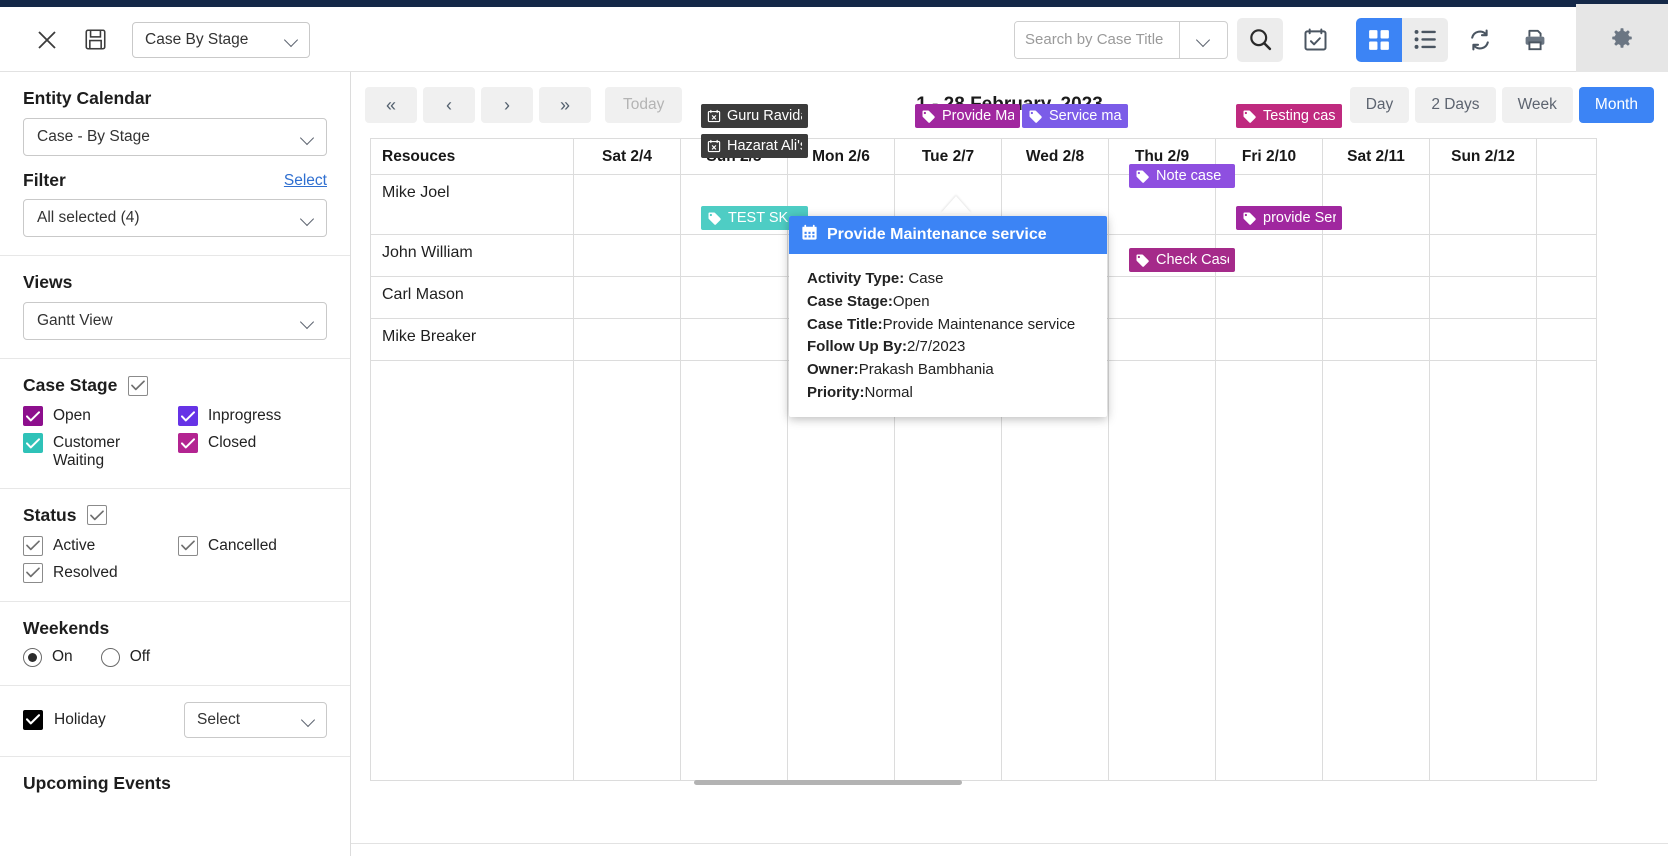 This screenshot has width=1668, height=856. Describe the element at coordinates (138, 385) in the screenshot. I see `case-stage-select-all-checkbox` at that location.